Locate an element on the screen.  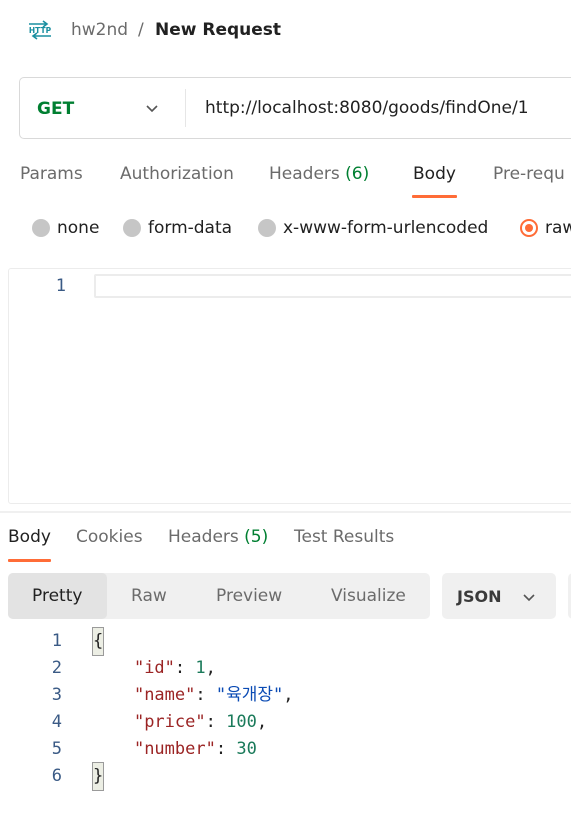
json-key: "name" is located at coordinates (164, 695).